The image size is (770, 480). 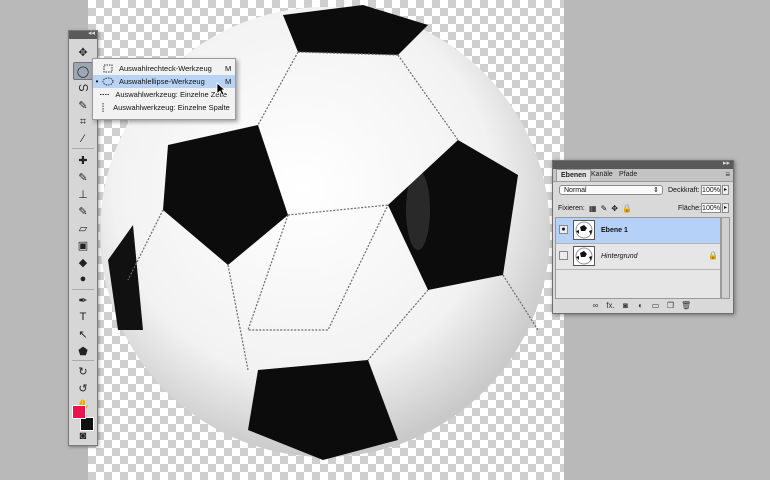 I want to click on blur-tool-icon: ◆, so click(x=83, y=262).